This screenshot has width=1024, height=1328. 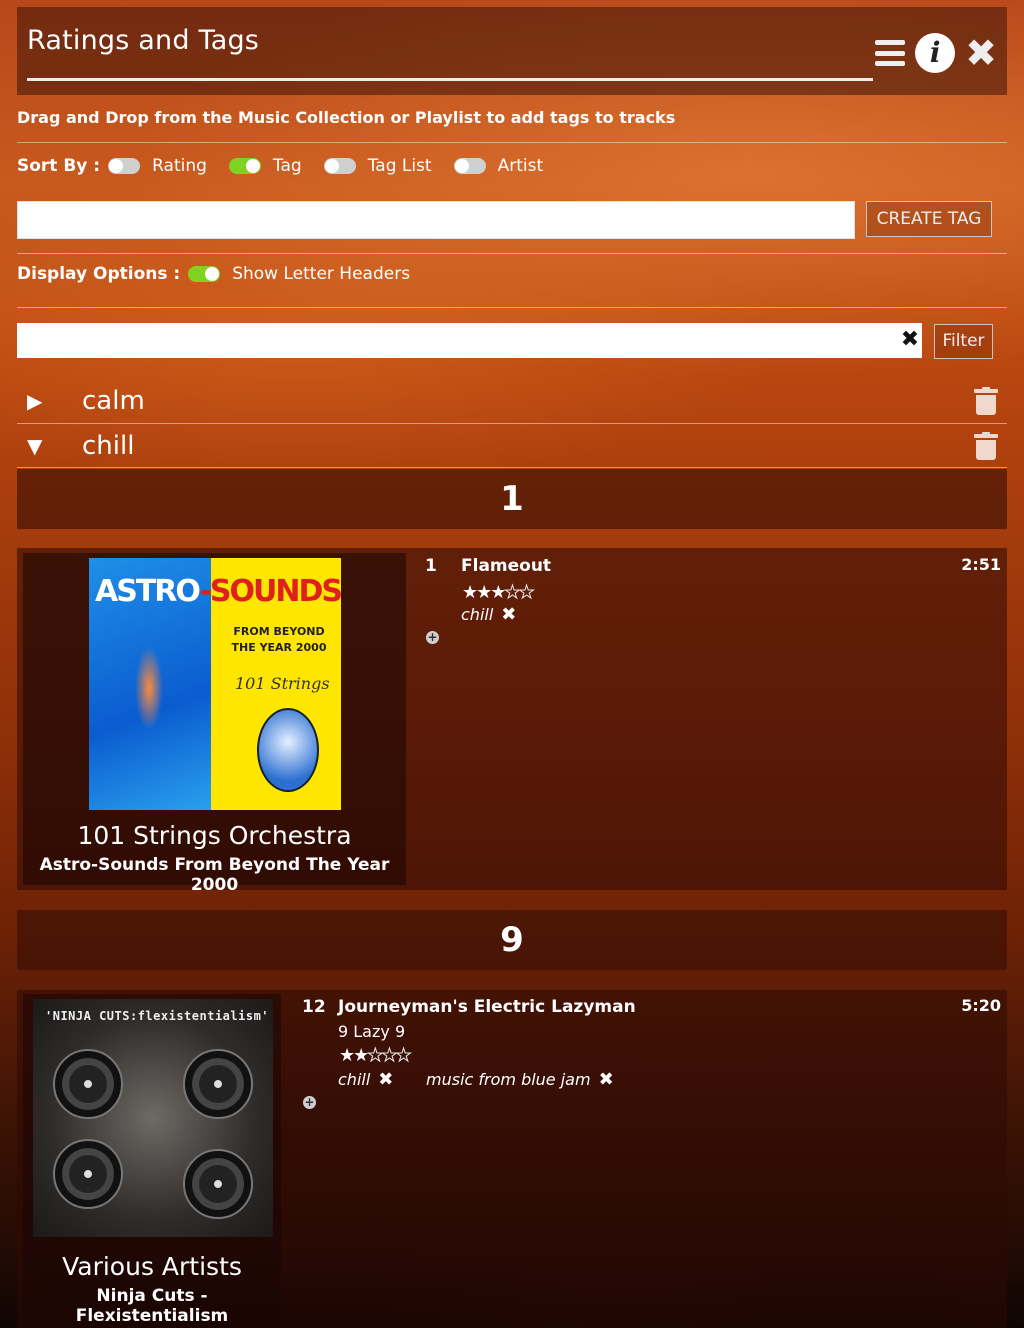 What do you see at coordinates (339, 166) in the screenshot?
I see `sort-taglist-toggle` at bounding box center [339, 166].